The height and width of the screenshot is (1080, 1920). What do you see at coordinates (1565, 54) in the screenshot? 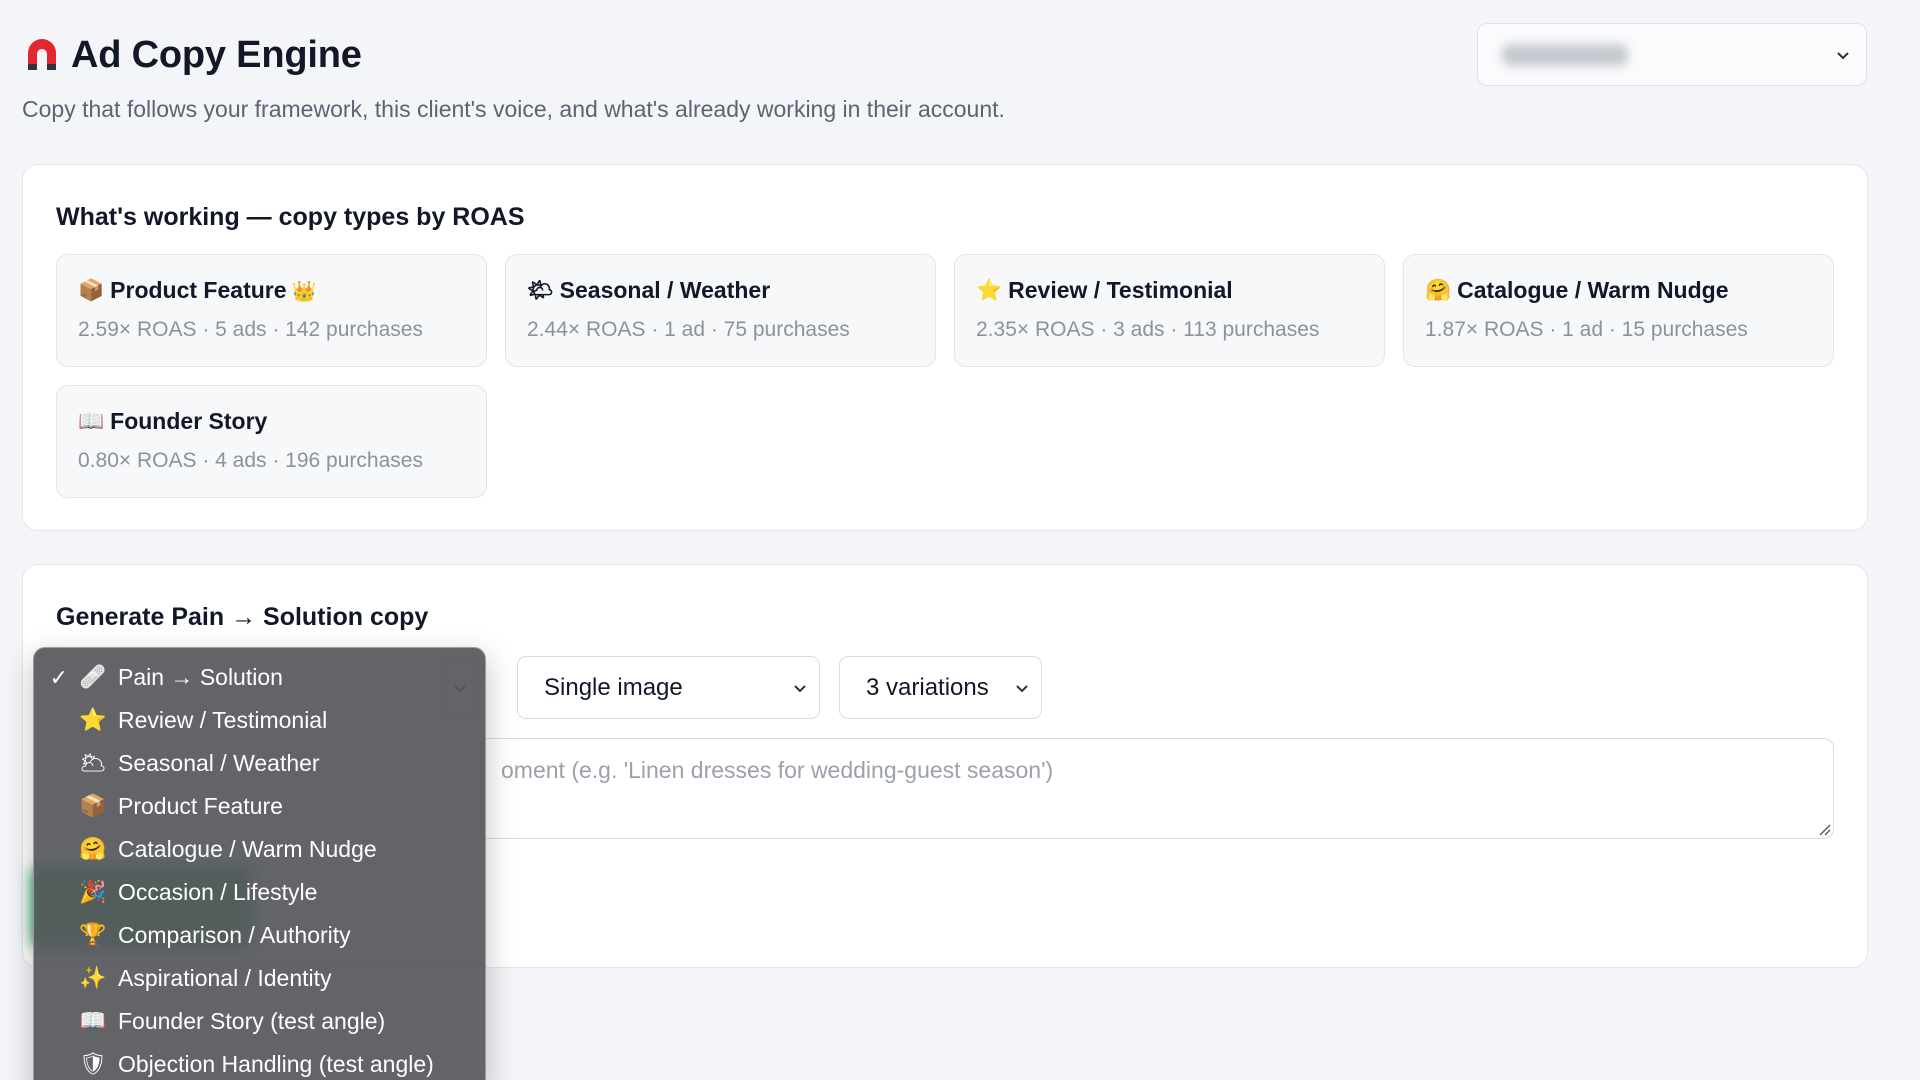
I see `client-name-obscured` at bounding box center [1565, 54].